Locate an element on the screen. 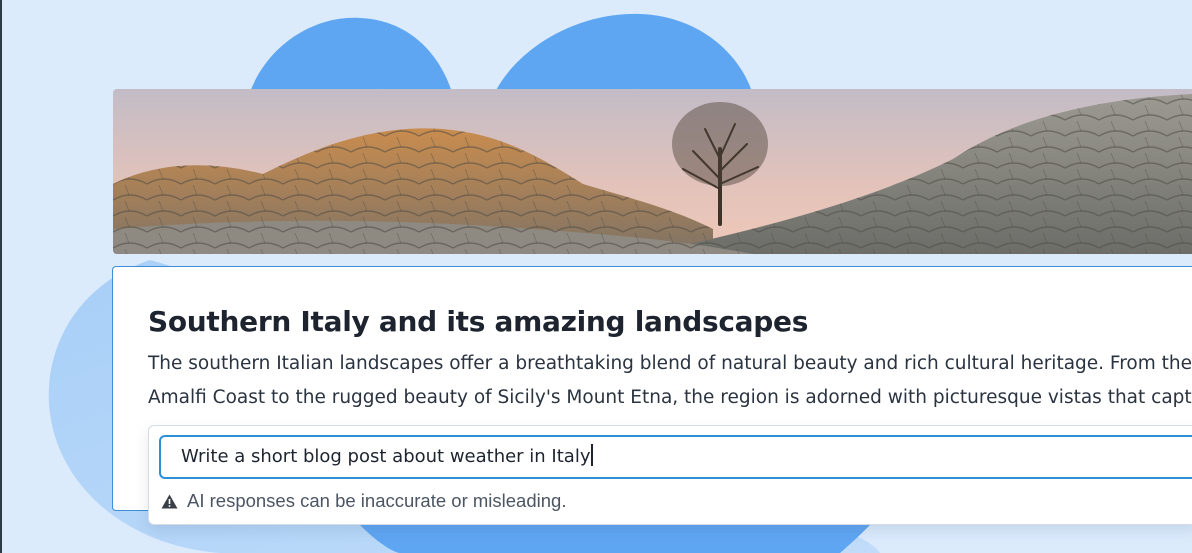 Image resolution: width=1192 pixels, height=553 pixels. blue-blob-top-right is located at coordinates (623, 52).